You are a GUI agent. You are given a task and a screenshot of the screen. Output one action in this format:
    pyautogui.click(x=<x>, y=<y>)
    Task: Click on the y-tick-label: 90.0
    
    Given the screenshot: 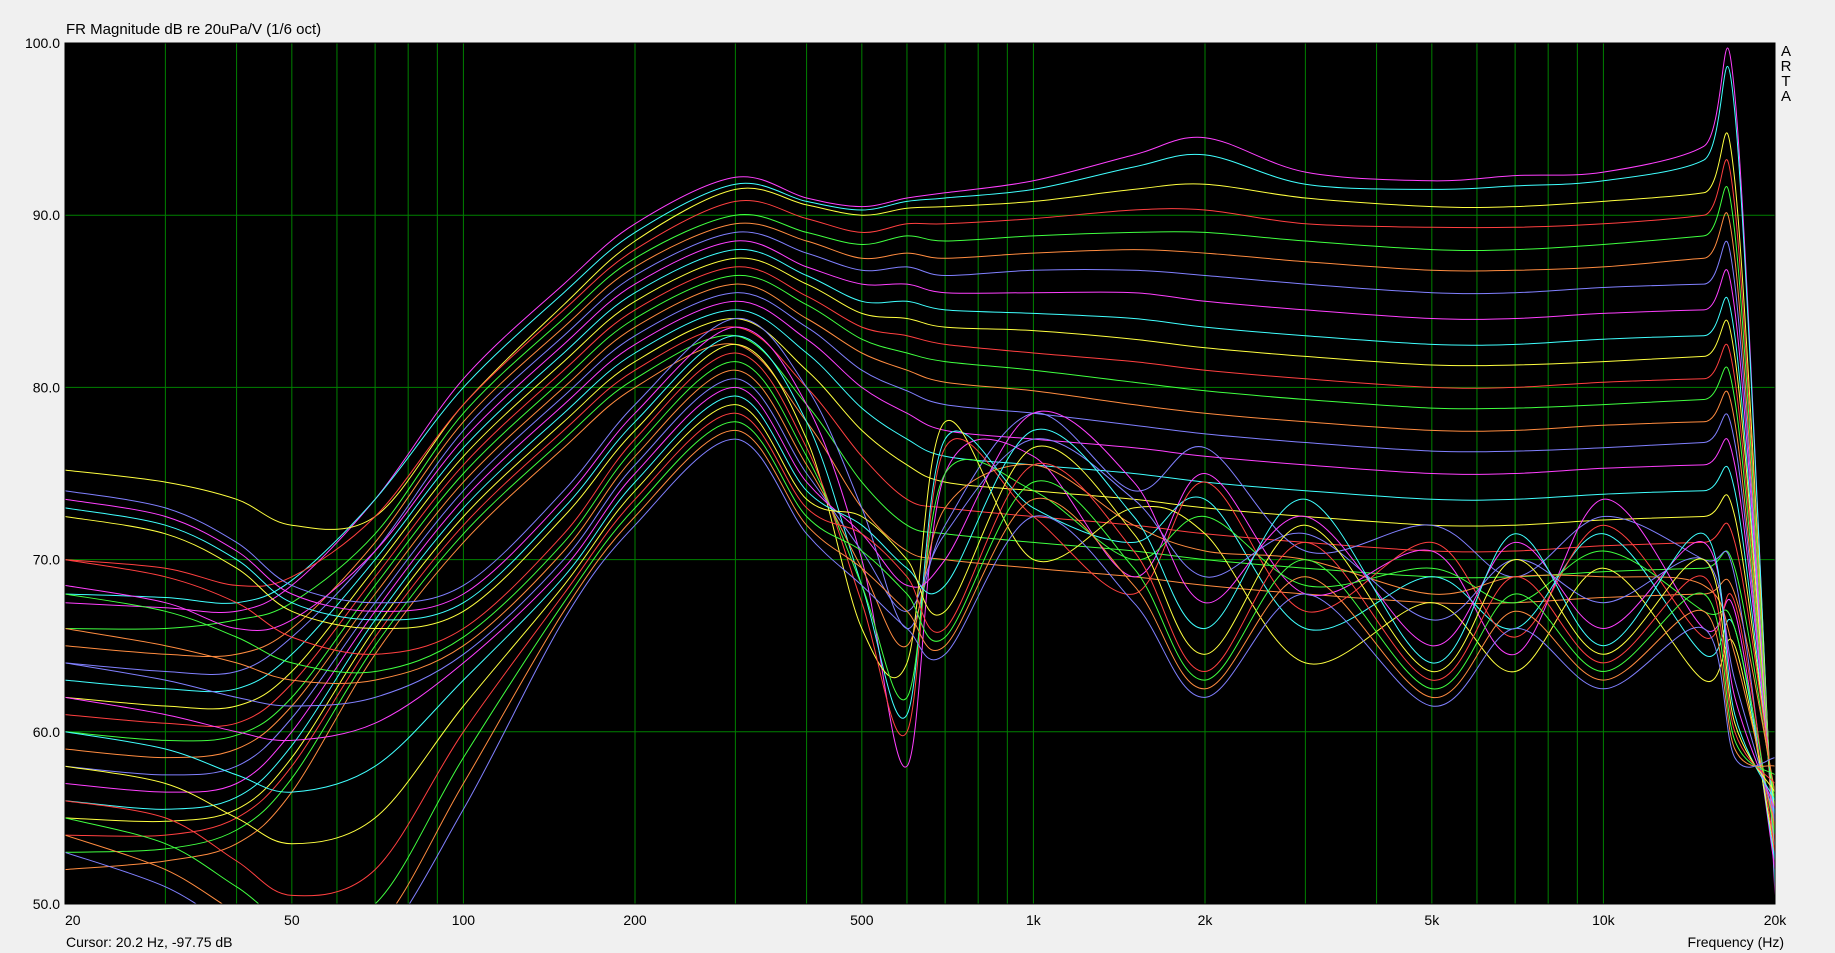 What is the action you would take?
    pyautogui.click(x=46, y=215)
    